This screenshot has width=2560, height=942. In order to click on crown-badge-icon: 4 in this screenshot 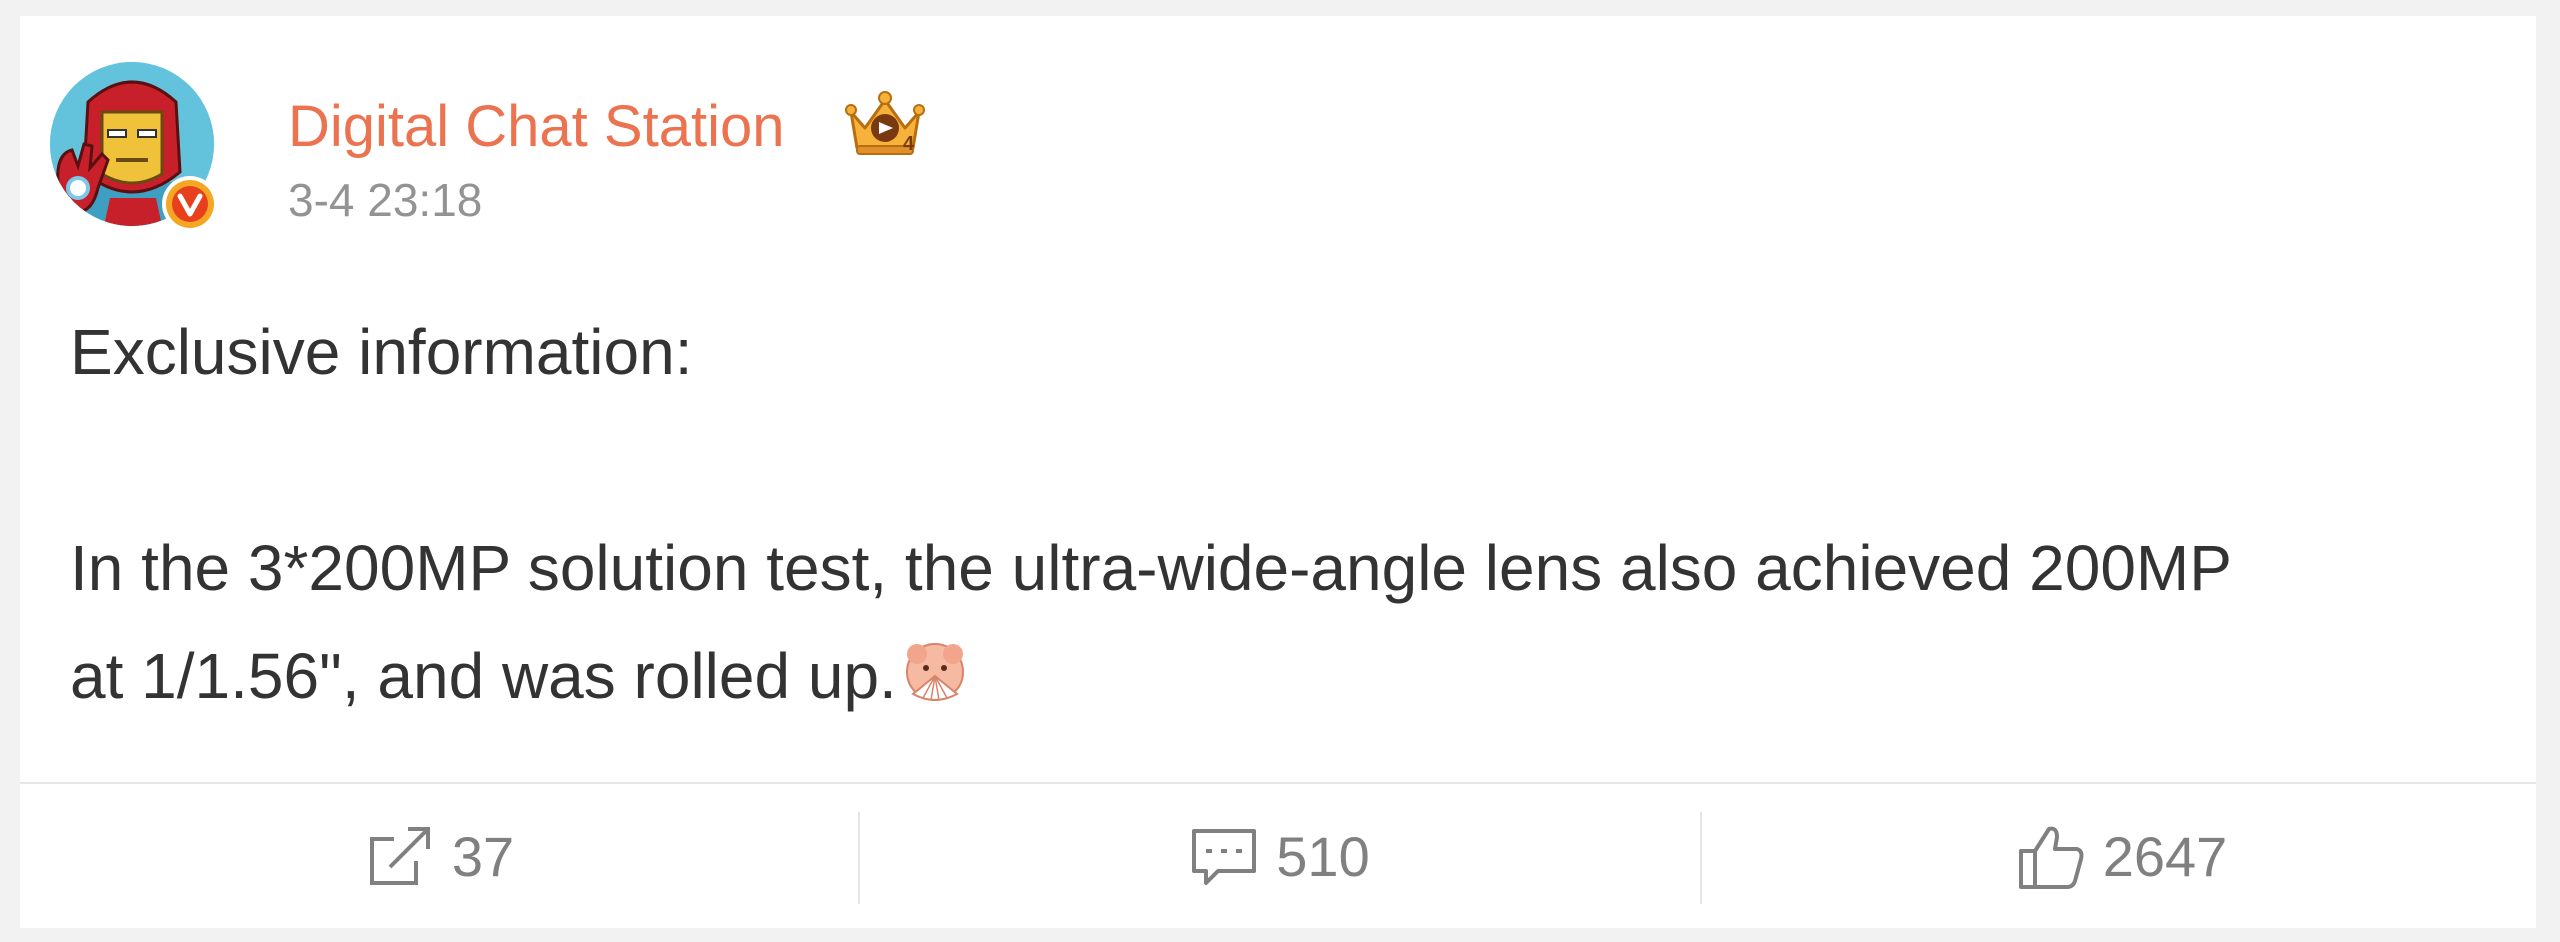, I will do `click(885, 125)`.